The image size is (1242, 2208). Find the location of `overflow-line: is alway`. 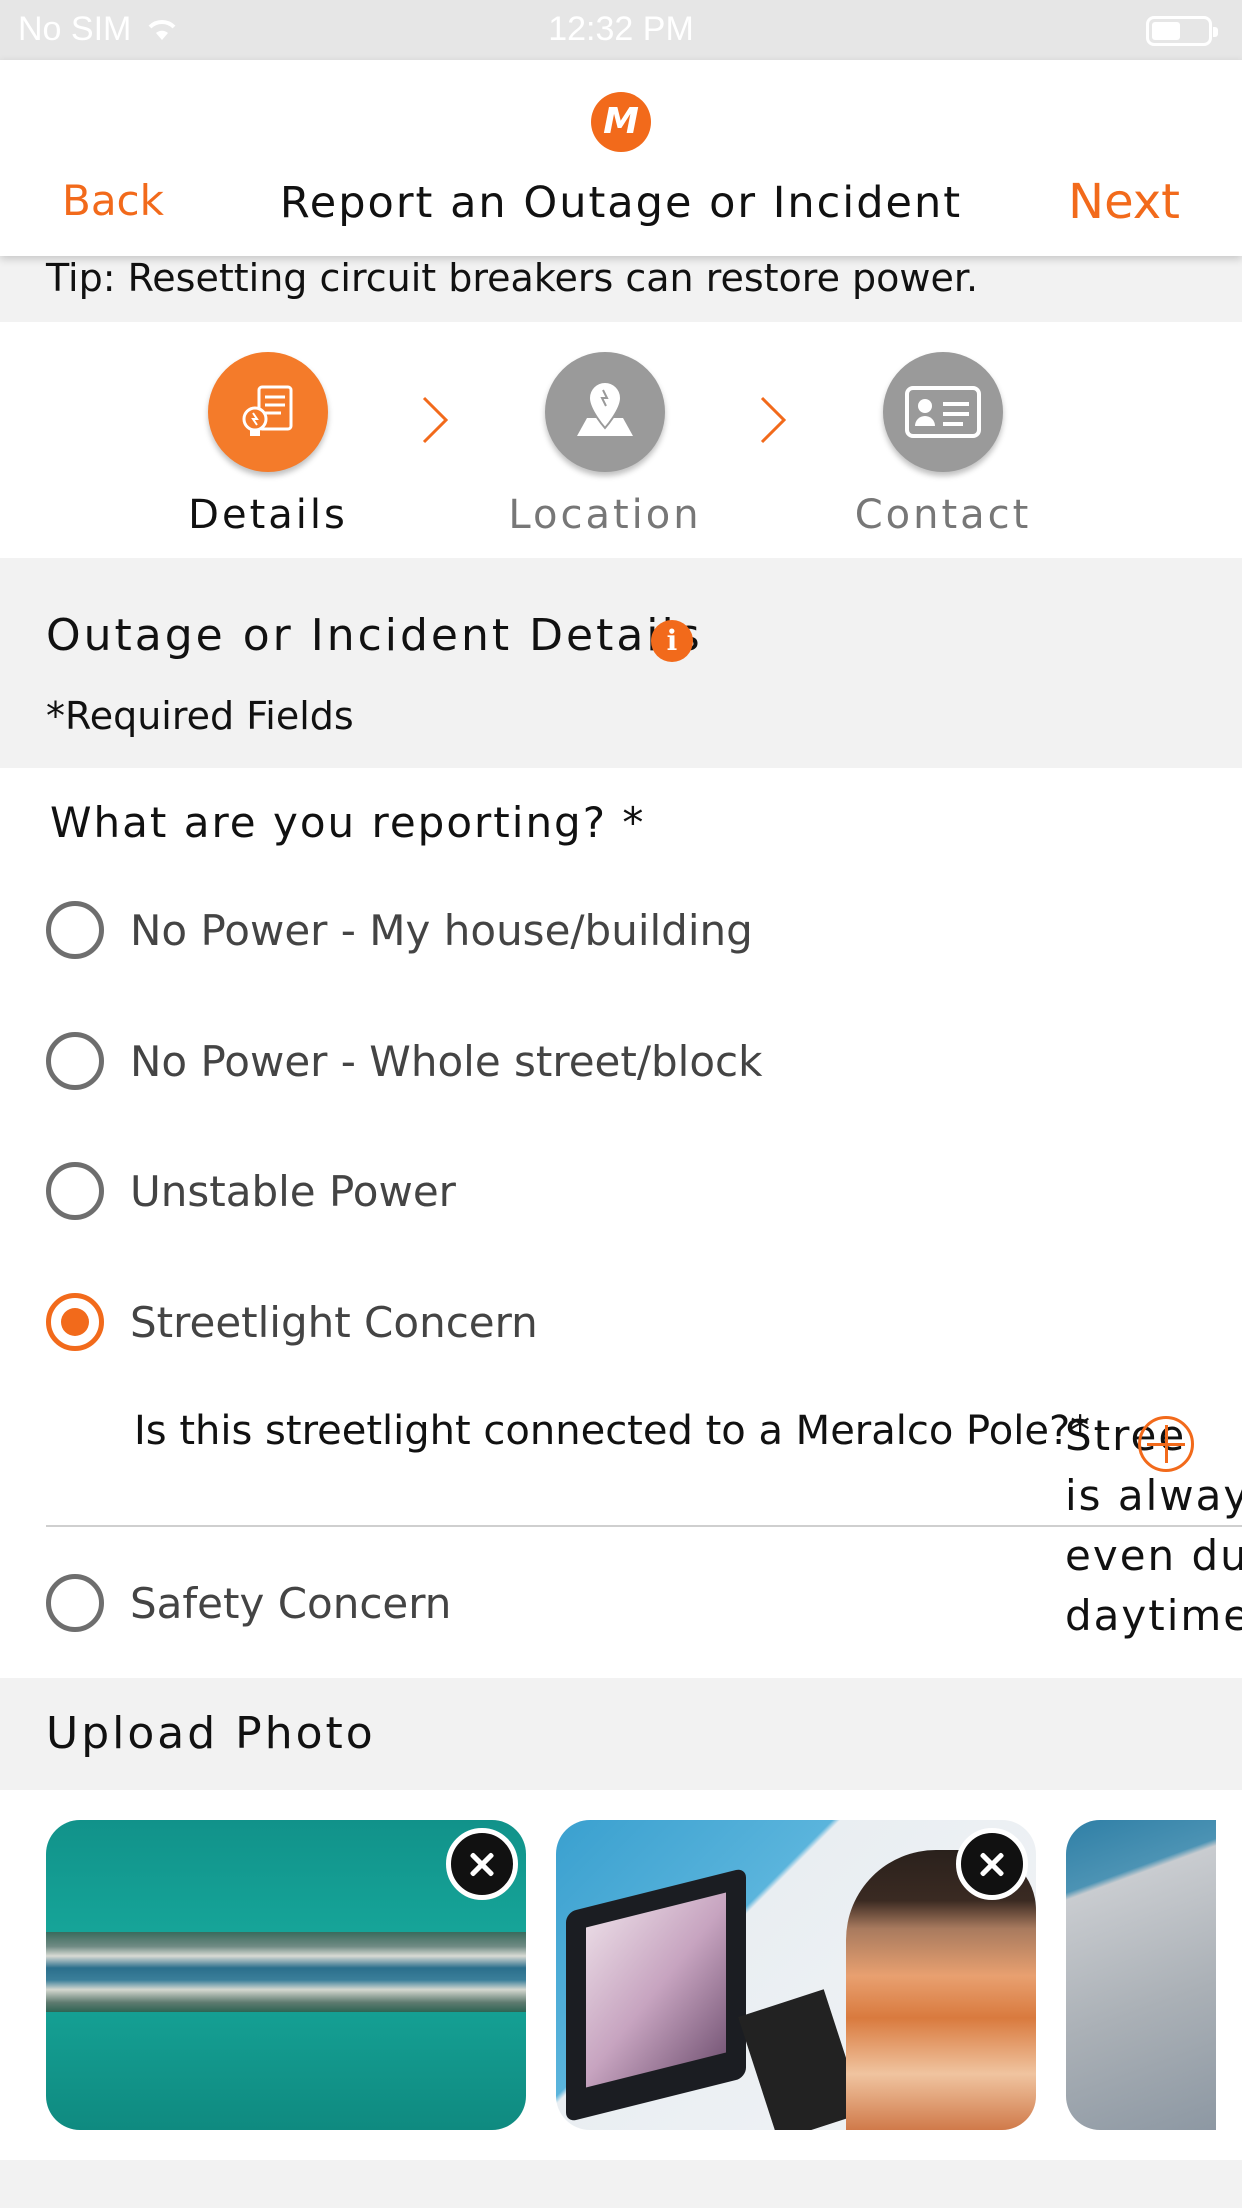

overflow-line: is alway is located at coordinates (1153, 1495).